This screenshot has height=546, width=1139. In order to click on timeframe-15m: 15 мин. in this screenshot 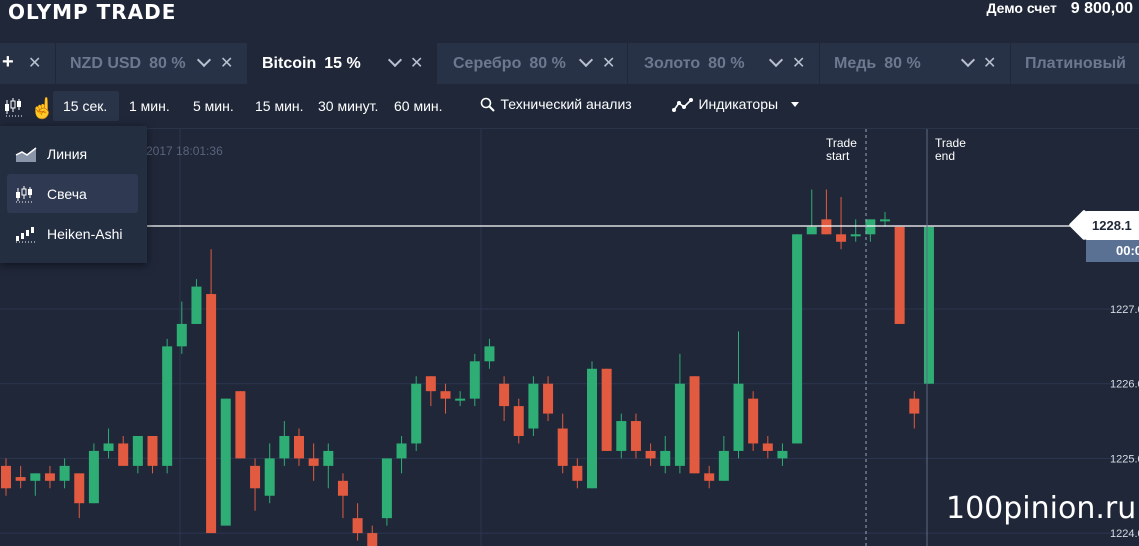, I will do `click(279, 106)`.